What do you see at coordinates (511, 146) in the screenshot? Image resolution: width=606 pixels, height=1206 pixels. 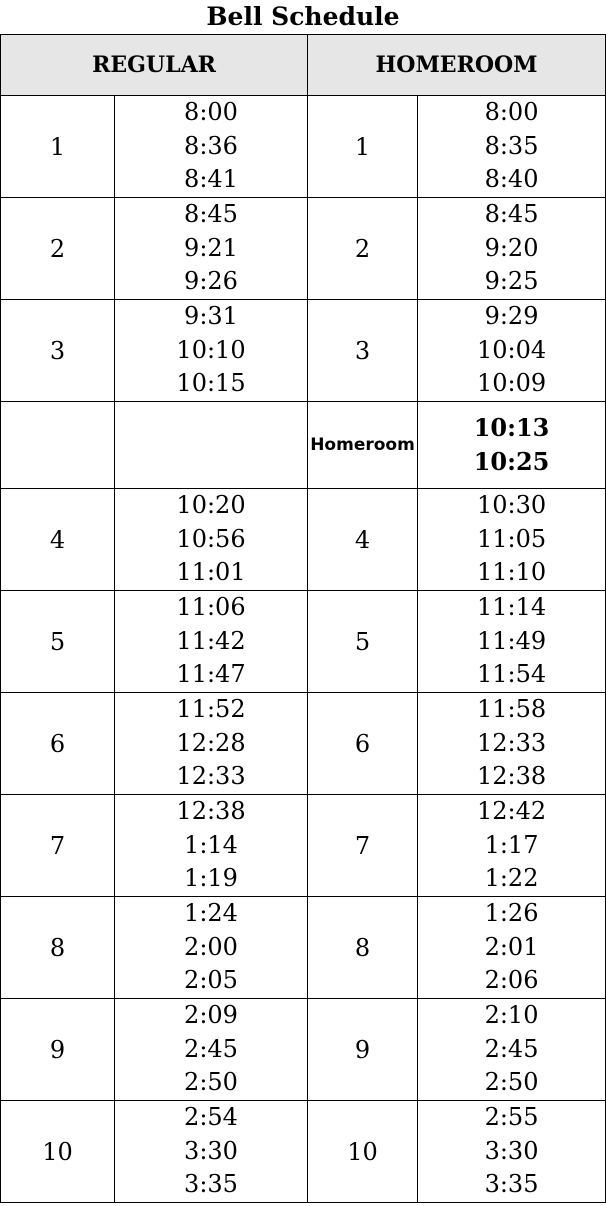 I see `homeroom-times: 8:00 8:35 8:40` at bounding box center [511, 146].